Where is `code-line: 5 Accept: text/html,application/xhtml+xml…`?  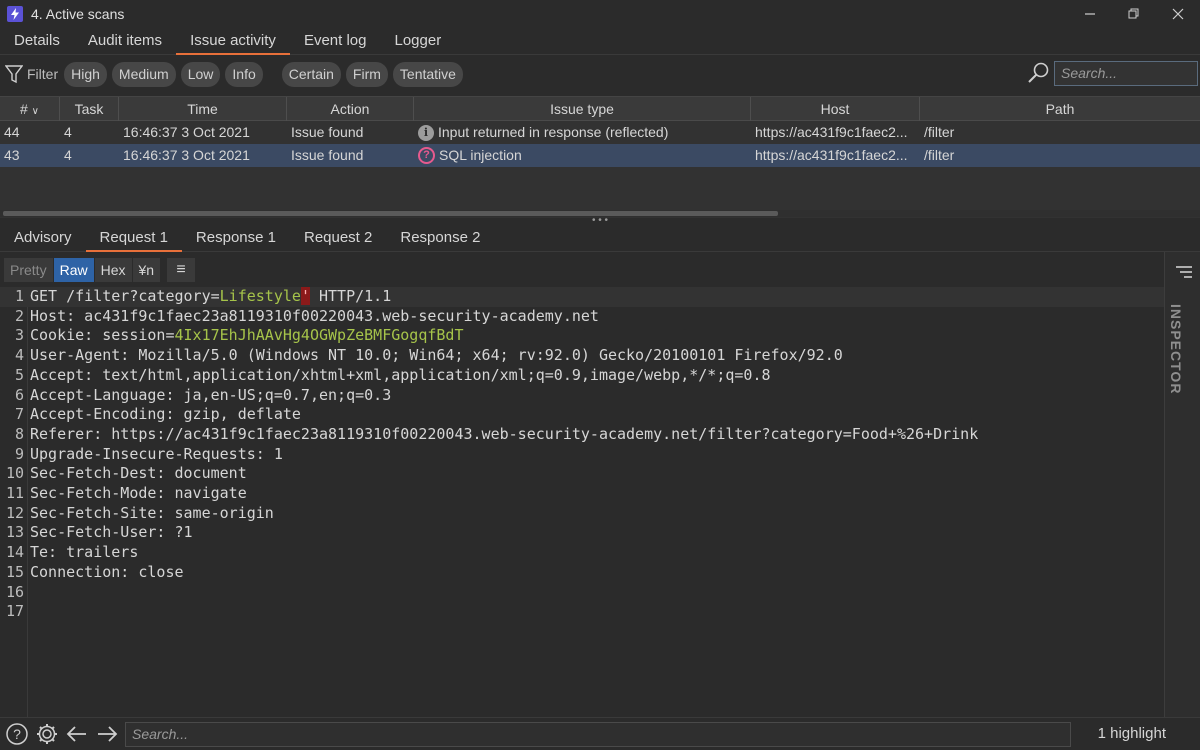 code-line: 5 Accept: text/html,application/xhtml+xml… is located at coordinates (582, 376).